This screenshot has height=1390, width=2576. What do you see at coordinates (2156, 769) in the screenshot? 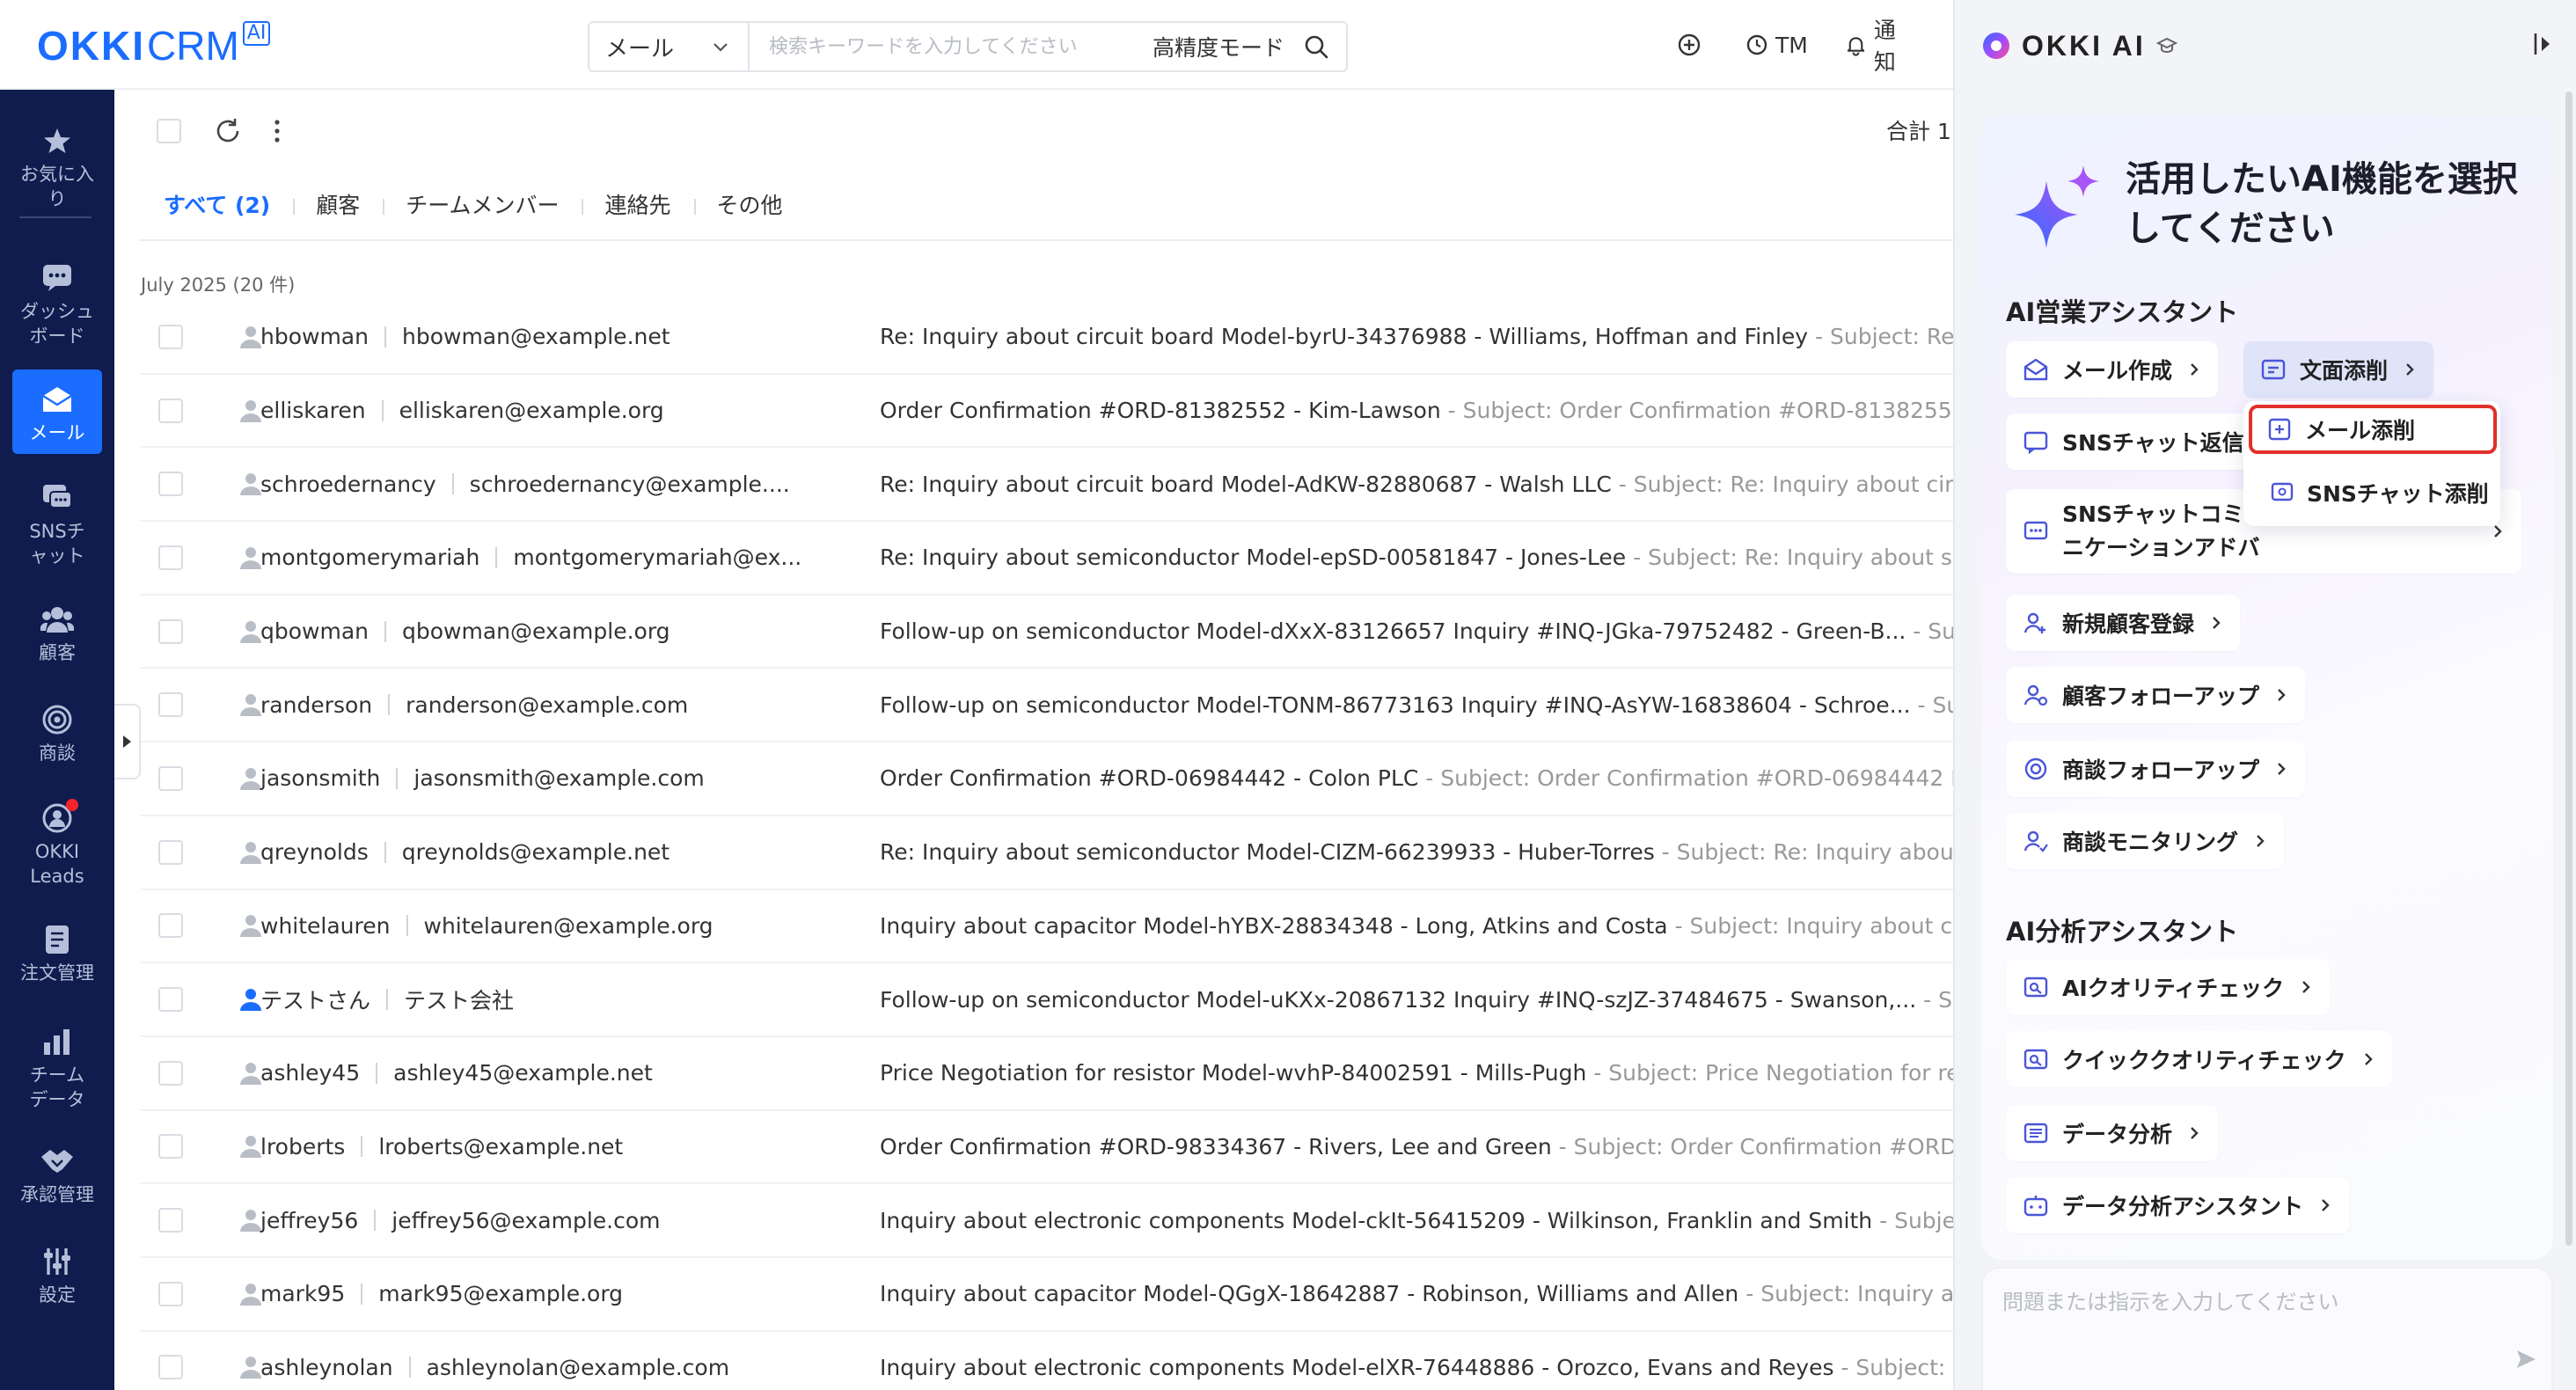
I see `chip-deal-followup: 商談フォローアップ` at bounding box center [2156, 769].